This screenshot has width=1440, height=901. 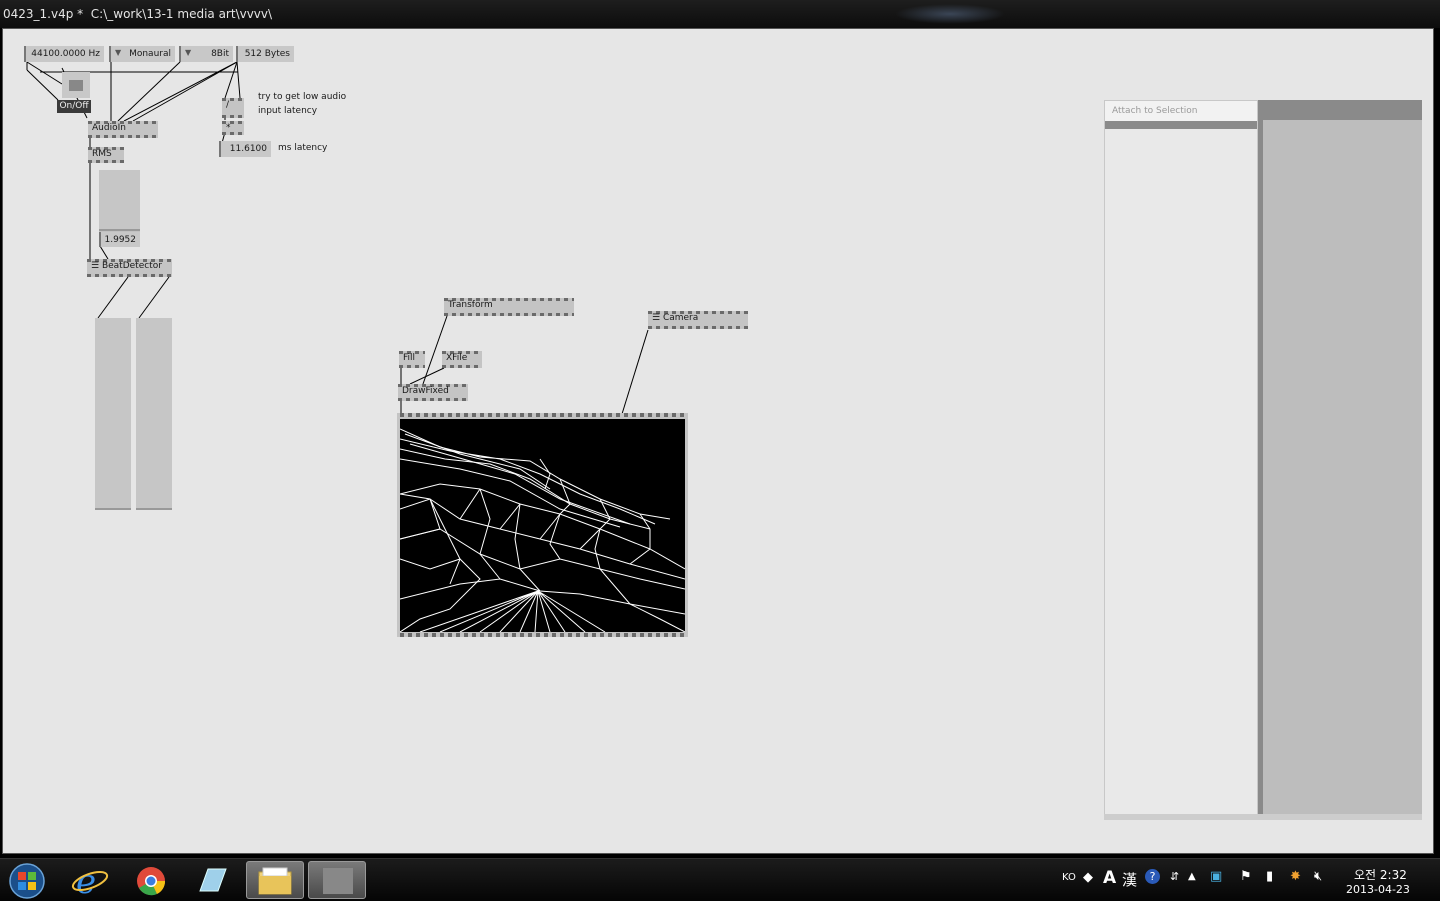 I want to click on inspector-header: Attach to Selection, so click(x=1181, y=111).